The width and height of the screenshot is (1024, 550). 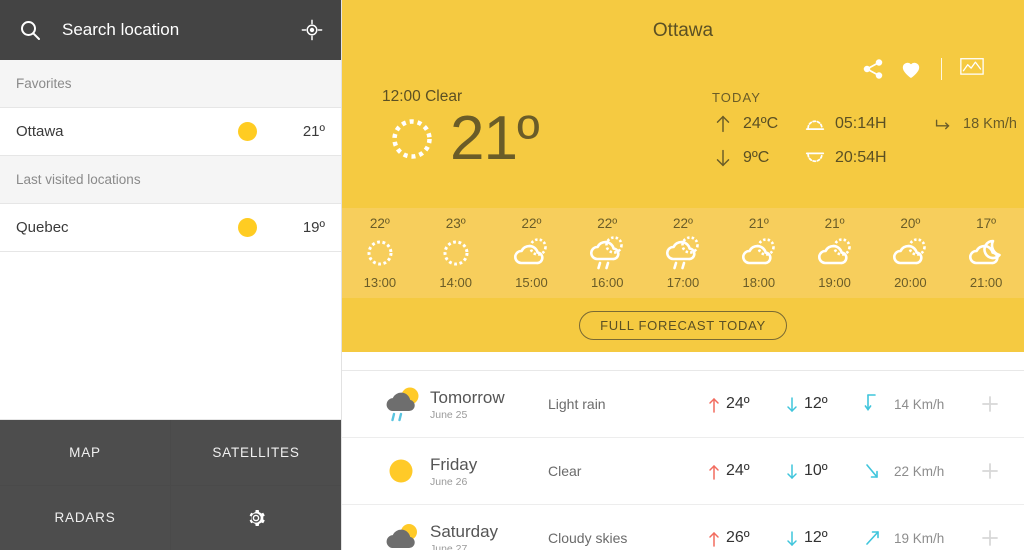 What do you see at coordinates (170, 132) in the screenshot?
I see `list-item-ottawa: Ottawa 21º` at bounding box center [170, 132].